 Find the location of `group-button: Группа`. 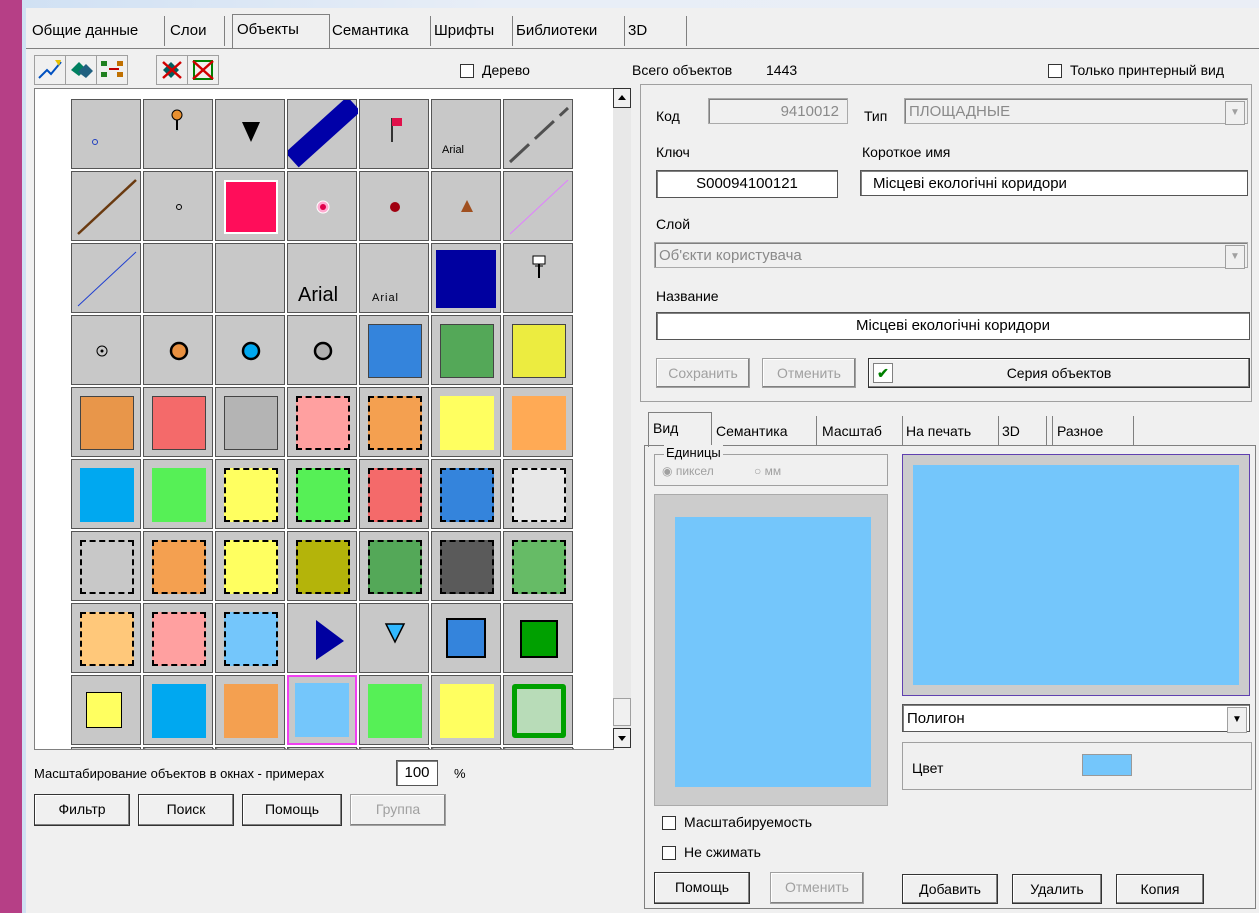

group-button: Группа is located at coordinates (398, 810).